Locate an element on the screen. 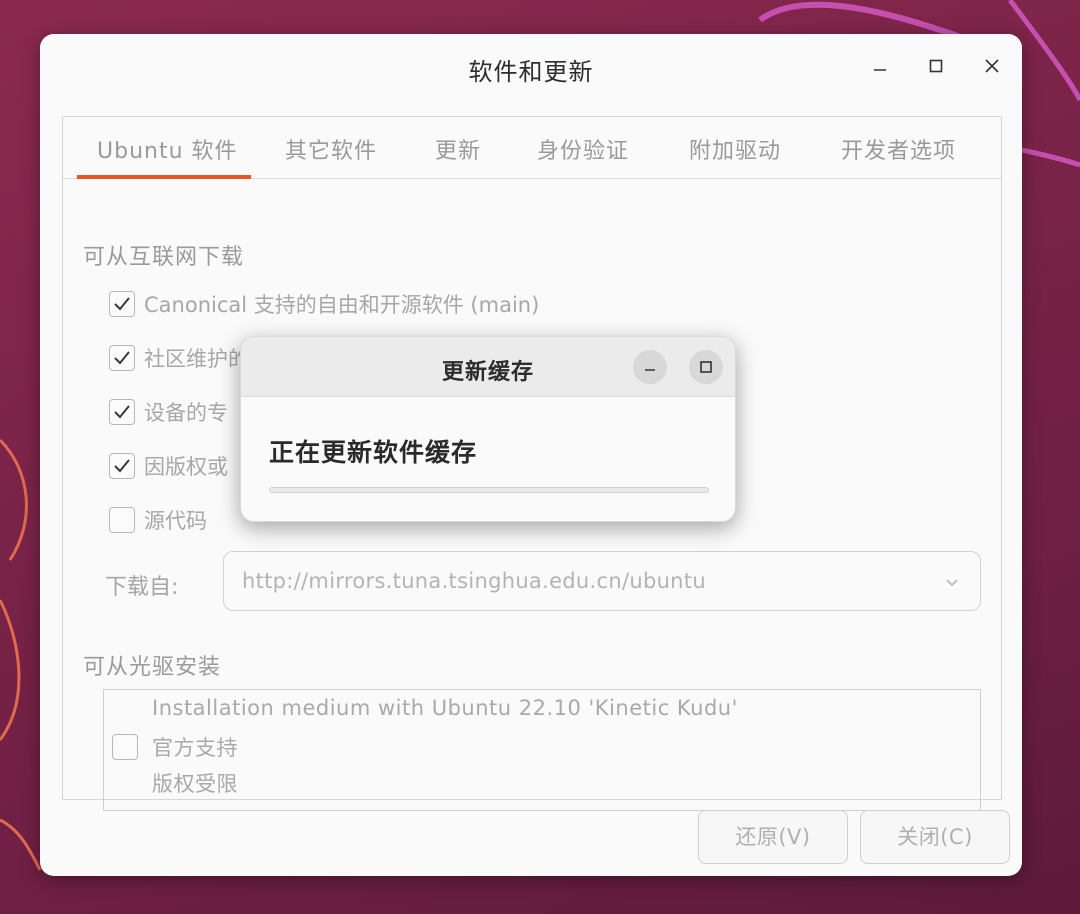  dialog-message: 正在更新软件缓存 is located at coordinates (373, 452).